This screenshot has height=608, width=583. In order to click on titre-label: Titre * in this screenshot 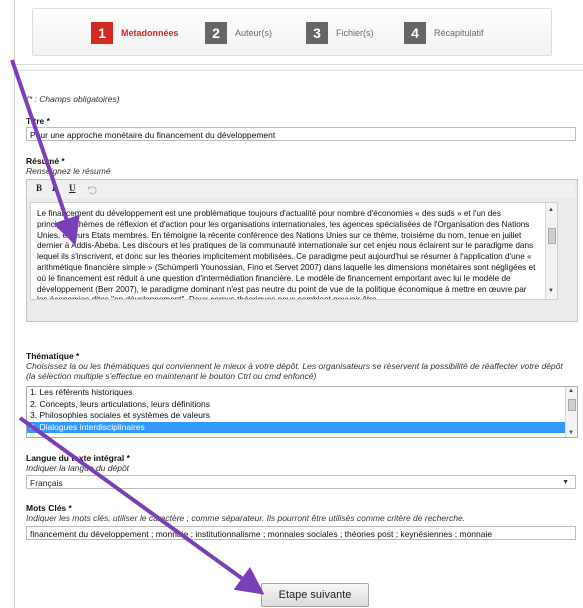, I will do `click(38, 121)`.